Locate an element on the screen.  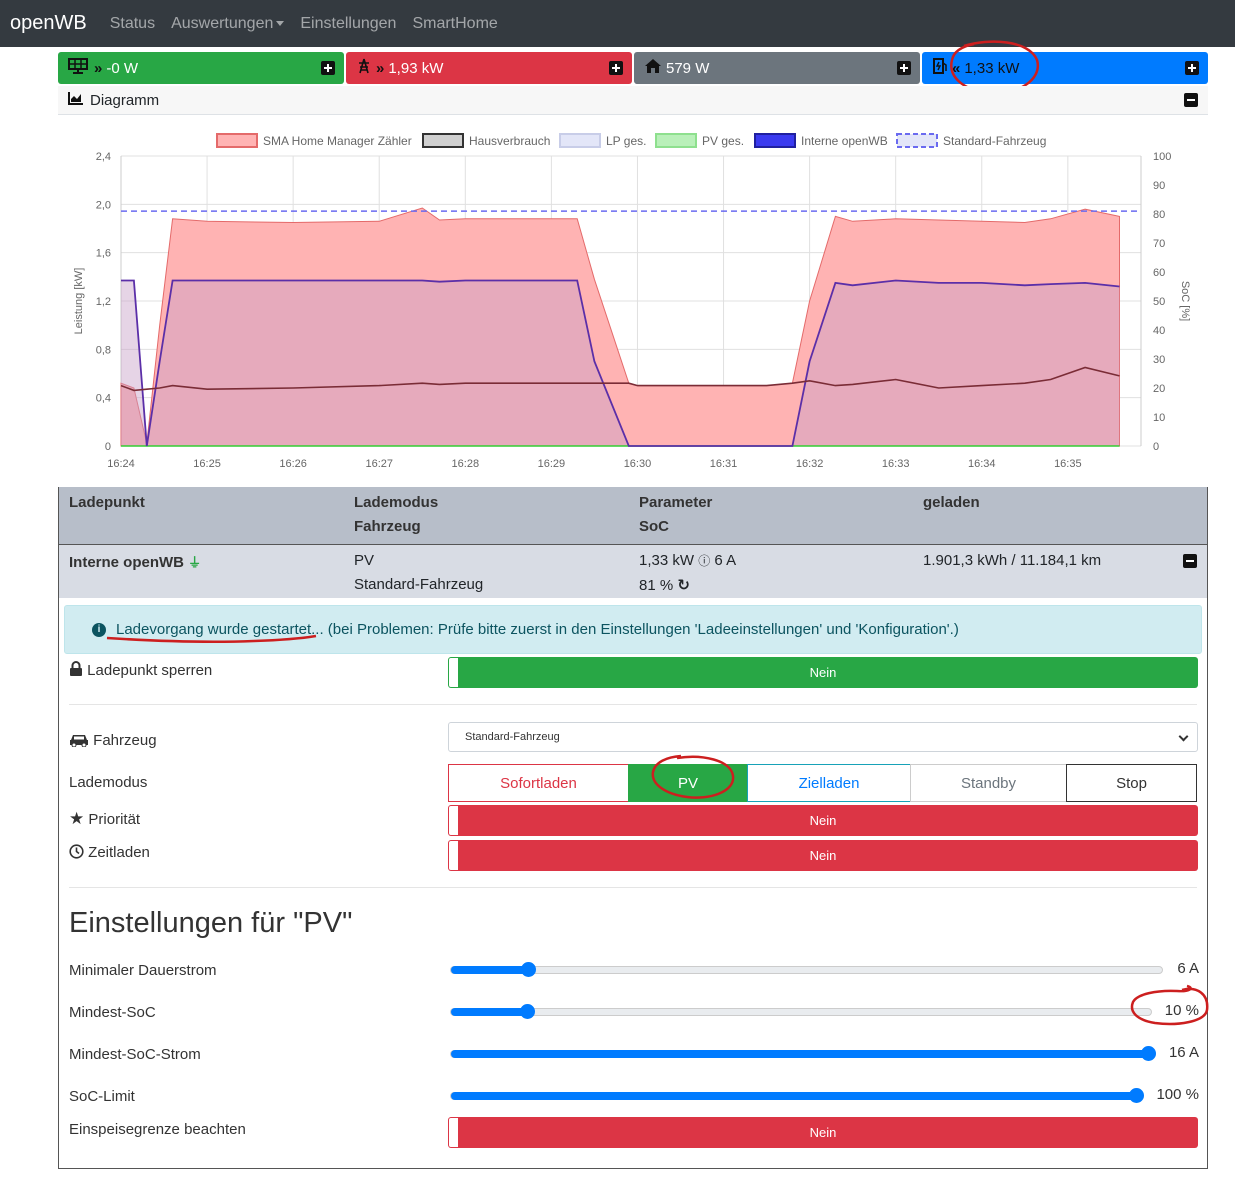
y2-tick-label: 80 is located at coordinates (1159, 215).